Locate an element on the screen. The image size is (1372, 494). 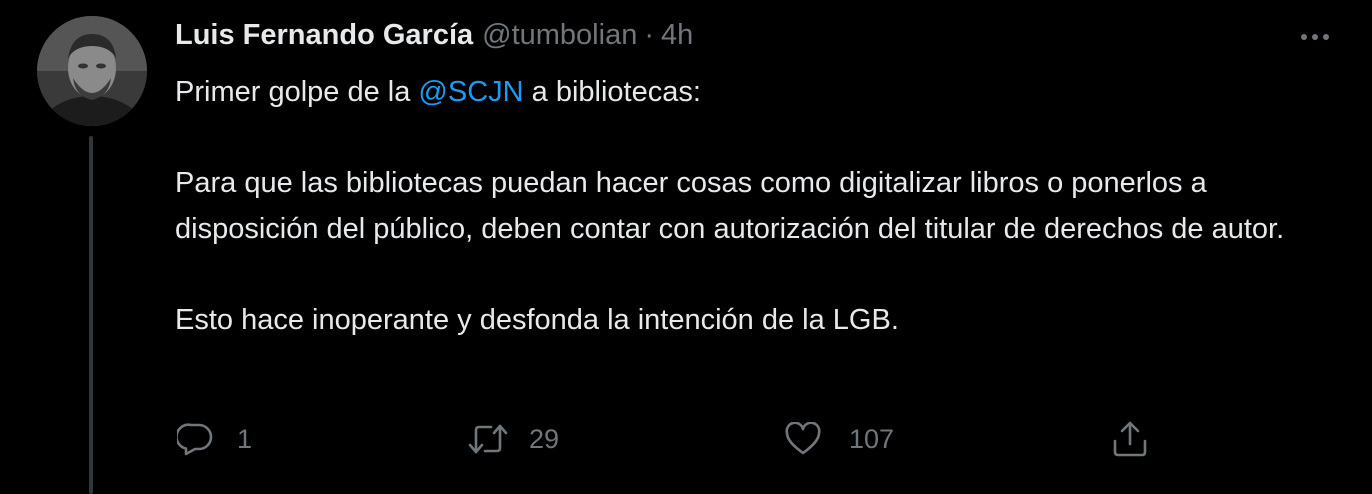
like-button: 107 is located at coordinates (839, 439).